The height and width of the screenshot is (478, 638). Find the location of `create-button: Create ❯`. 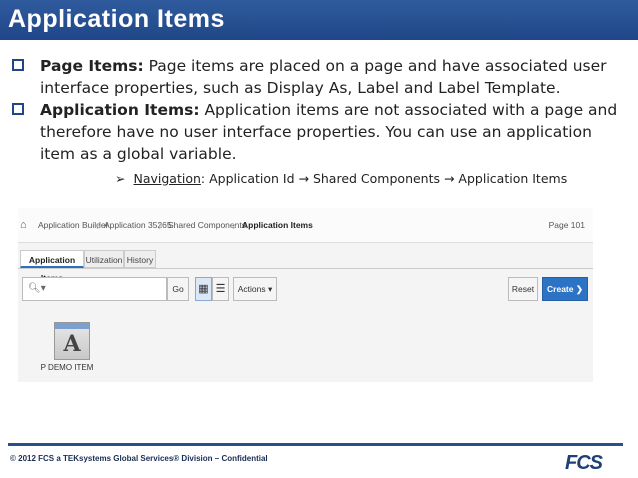

create-button: Create ❯ is located at coordinates (565, 289).